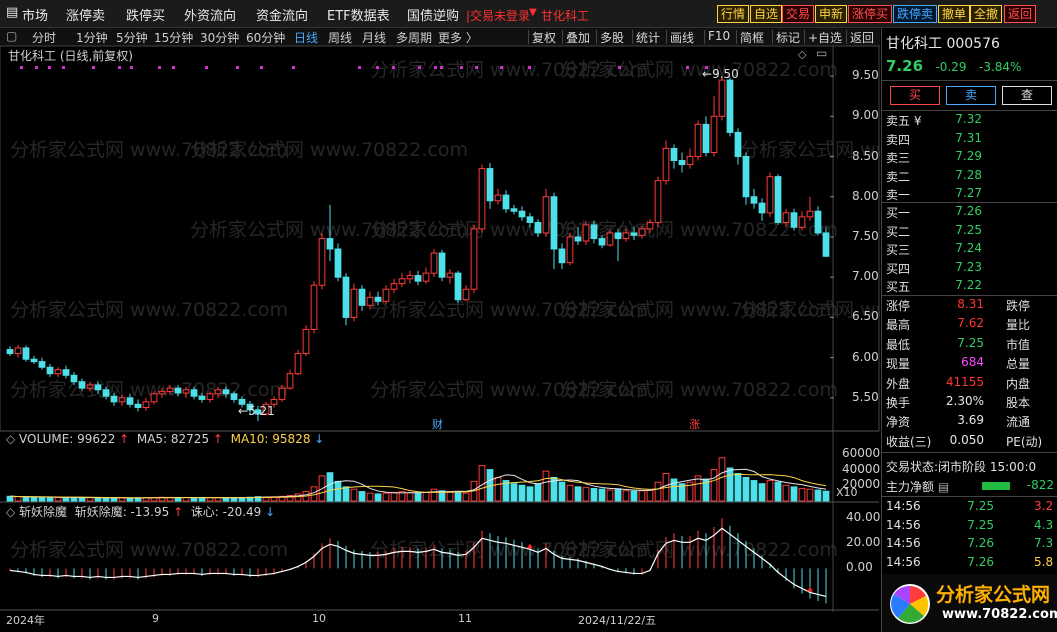 This screenshot has width=1057, height=632. What do you see at coordinates (617, 620) in the screenshot?
I see `date-cursor: 2024/11/22/五` at bounding box center [617, 620].